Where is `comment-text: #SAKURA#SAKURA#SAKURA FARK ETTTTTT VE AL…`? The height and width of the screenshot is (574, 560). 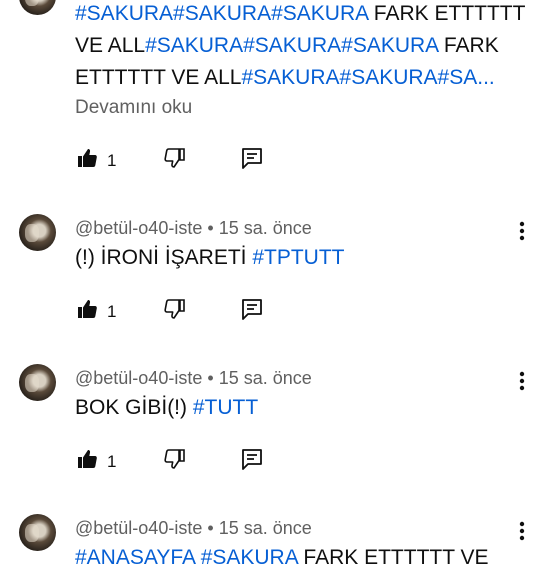 comment-text: #SAKURA#SAKURA#SAKURA FARK ETTTTTT VE AL… is located at coordinates (300, 47).